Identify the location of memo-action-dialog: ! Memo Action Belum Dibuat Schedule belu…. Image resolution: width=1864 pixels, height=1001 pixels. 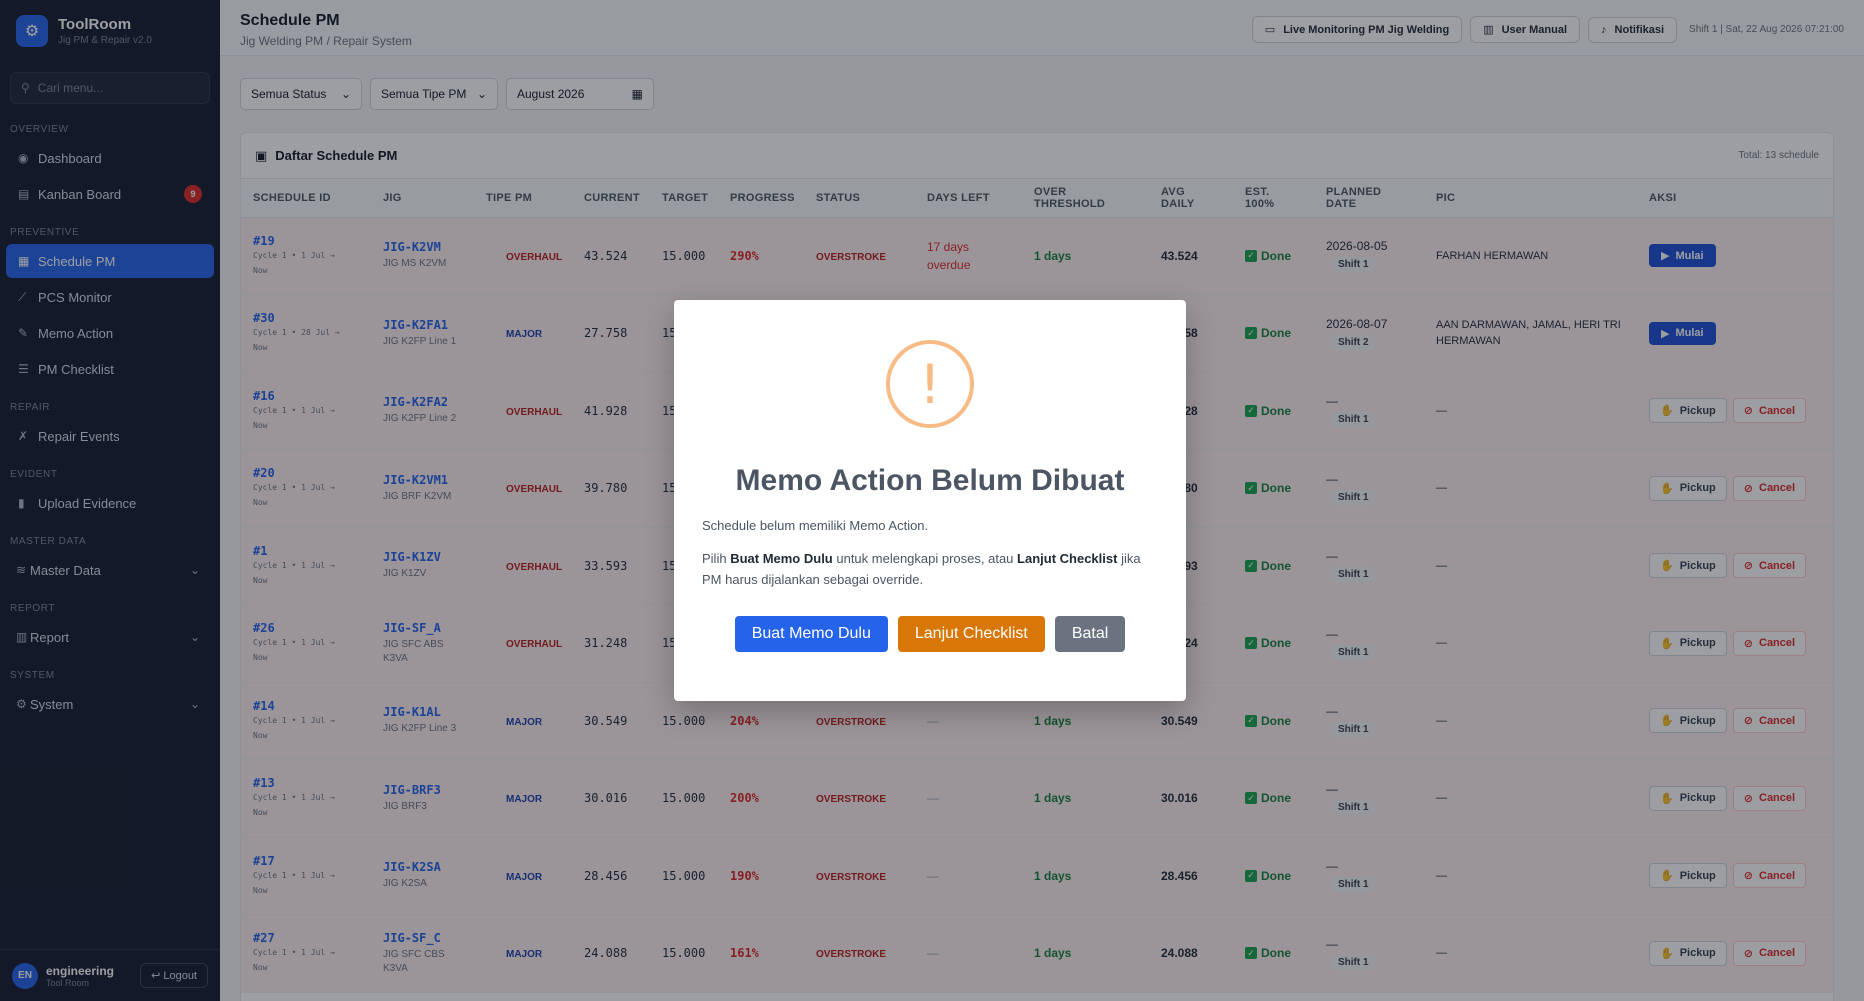
(930, 500).